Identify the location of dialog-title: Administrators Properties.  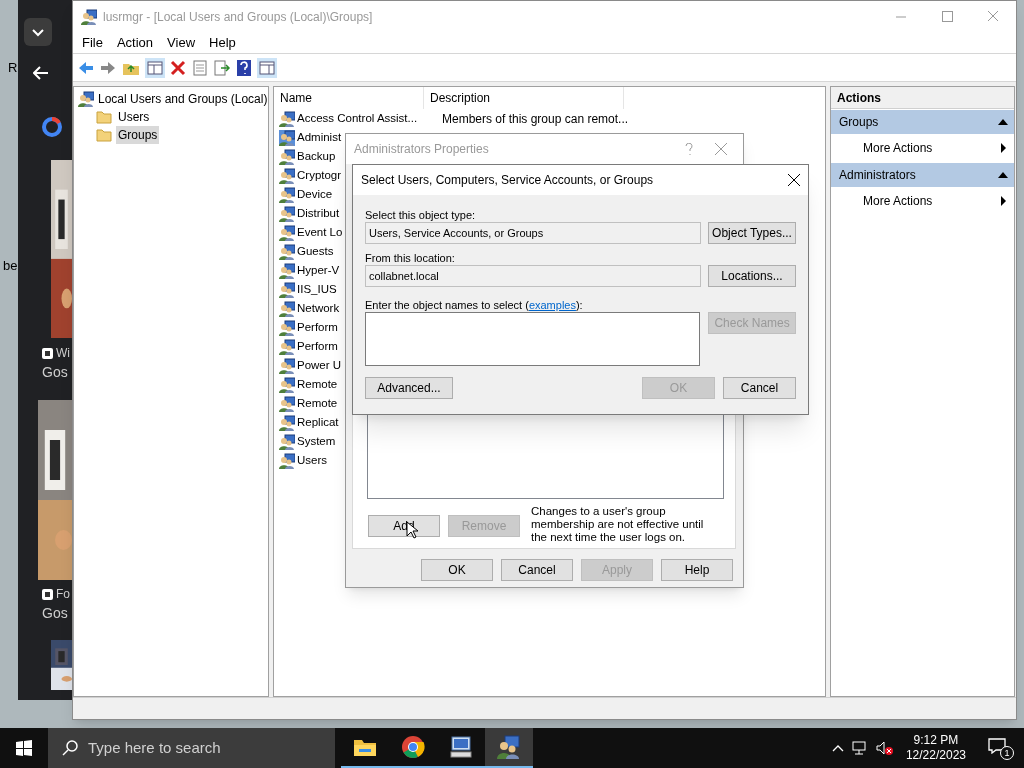
(421, 149).